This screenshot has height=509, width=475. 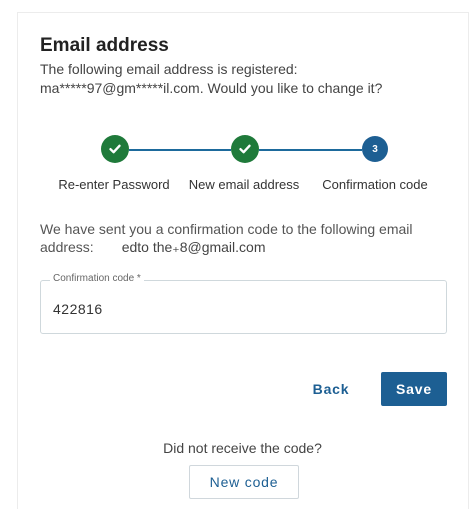 I want to click on new-code-button: New code, so click(x=244, y=482).